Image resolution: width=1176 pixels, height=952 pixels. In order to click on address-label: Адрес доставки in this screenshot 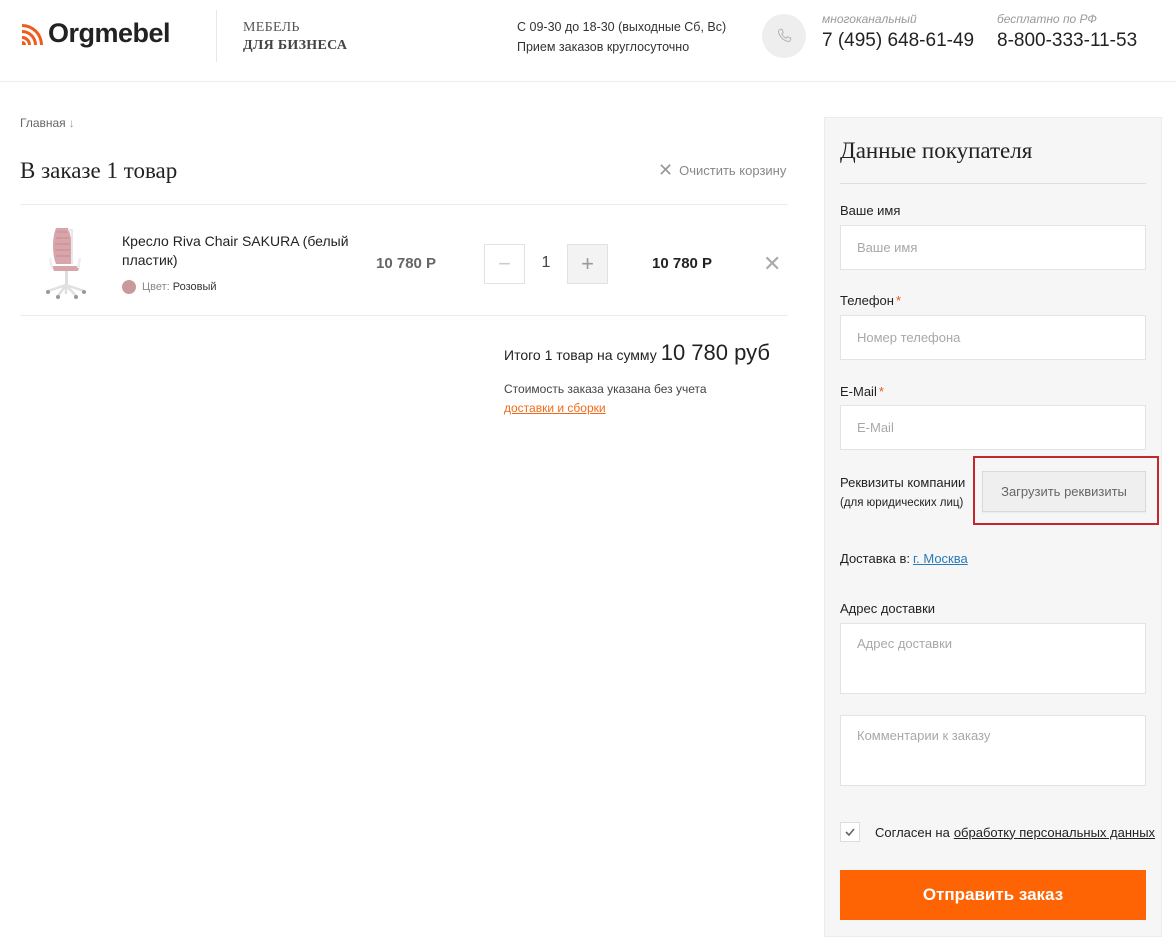, I will do `click(888, 608)`.